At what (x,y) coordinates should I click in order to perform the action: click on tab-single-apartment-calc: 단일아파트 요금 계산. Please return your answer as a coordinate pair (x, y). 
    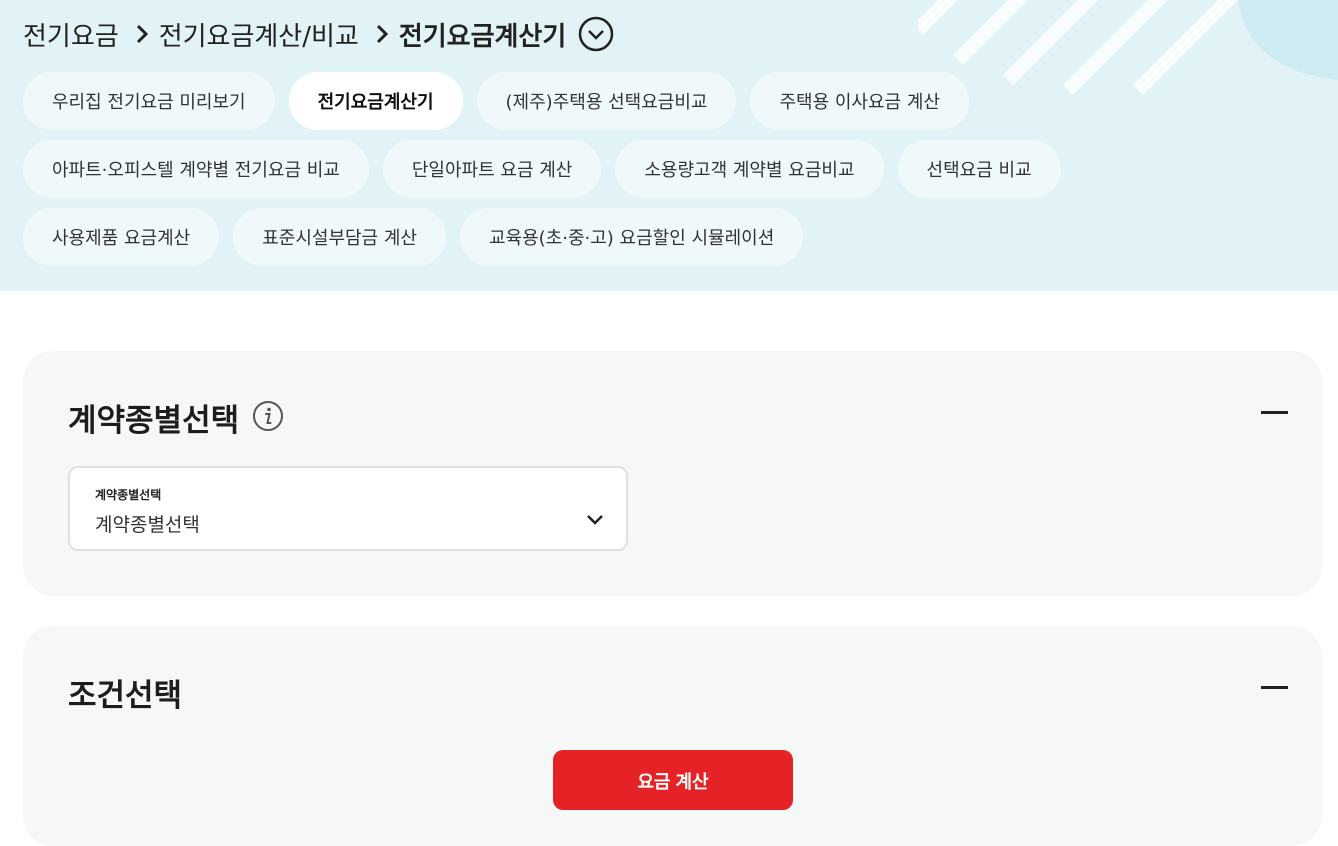
    Looking at the image, I should click on (492, 169).